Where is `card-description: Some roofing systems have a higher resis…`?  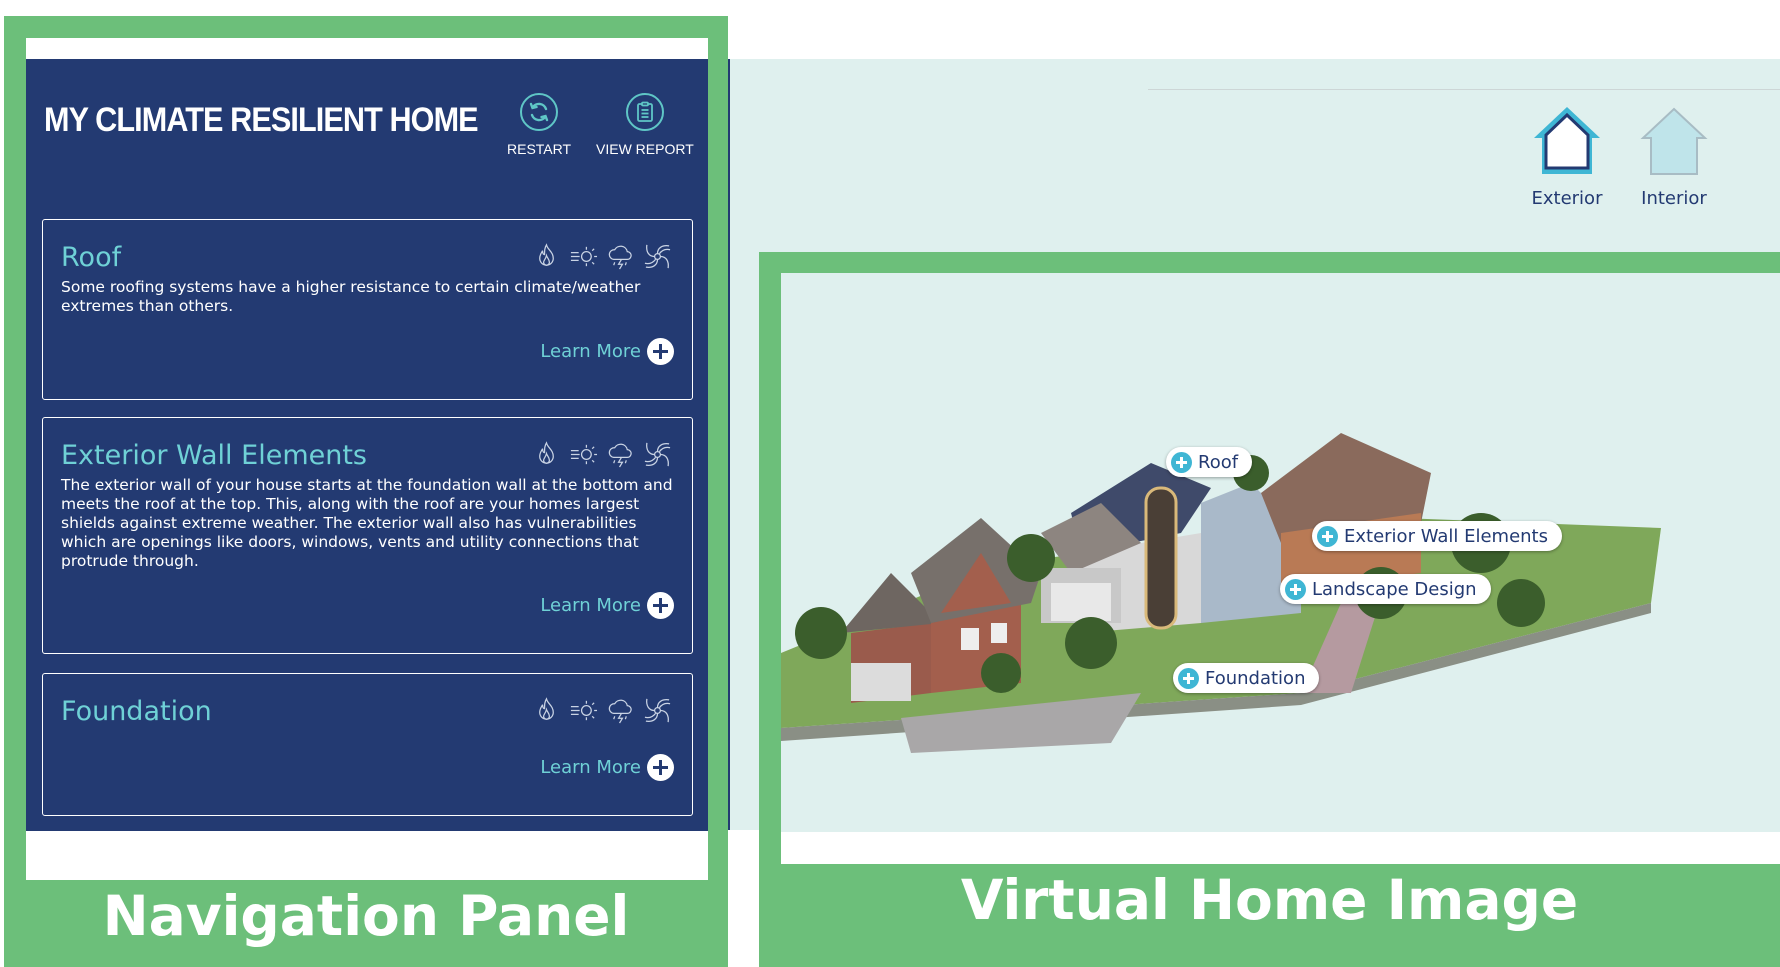 card-description: Some roofing systems have a higher resis… is located at coordinates (351, 296).